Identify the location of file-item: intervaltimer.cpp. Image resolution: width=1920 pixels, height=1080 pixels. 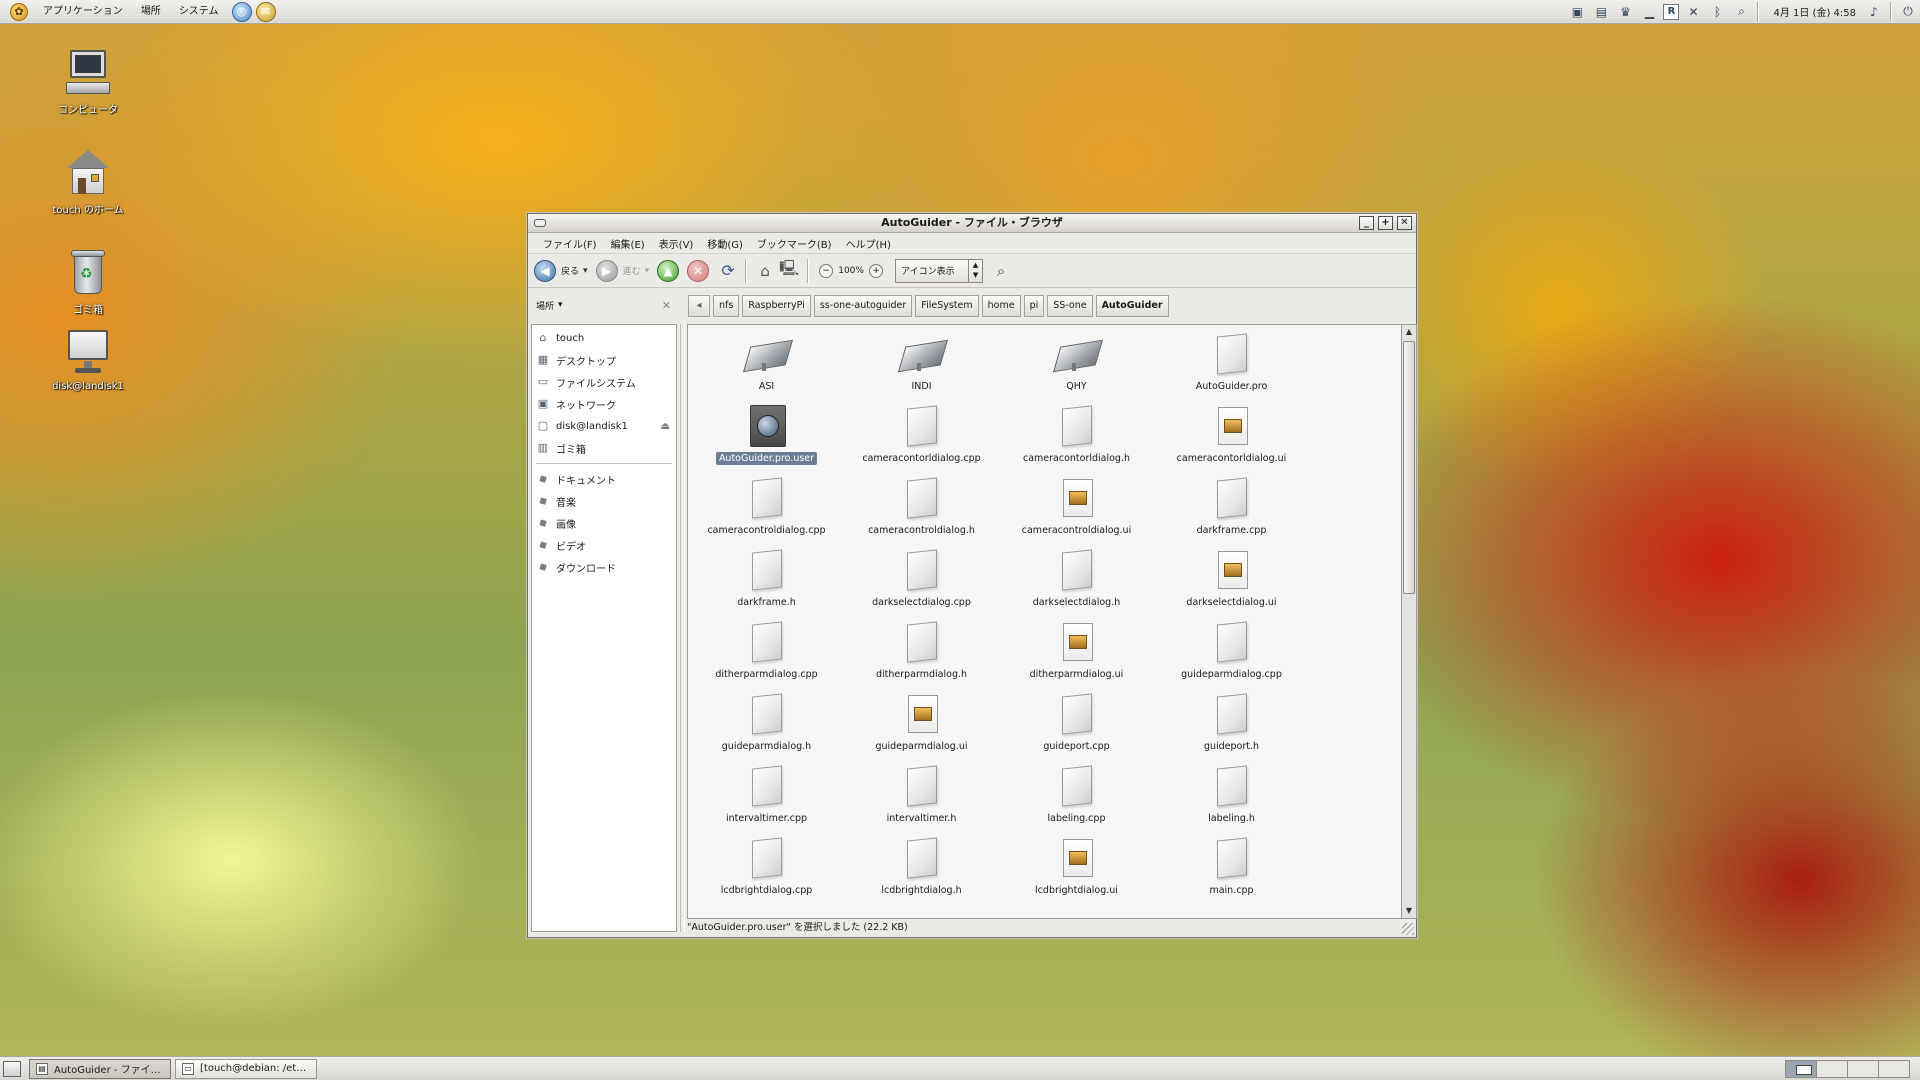
(766, 793).